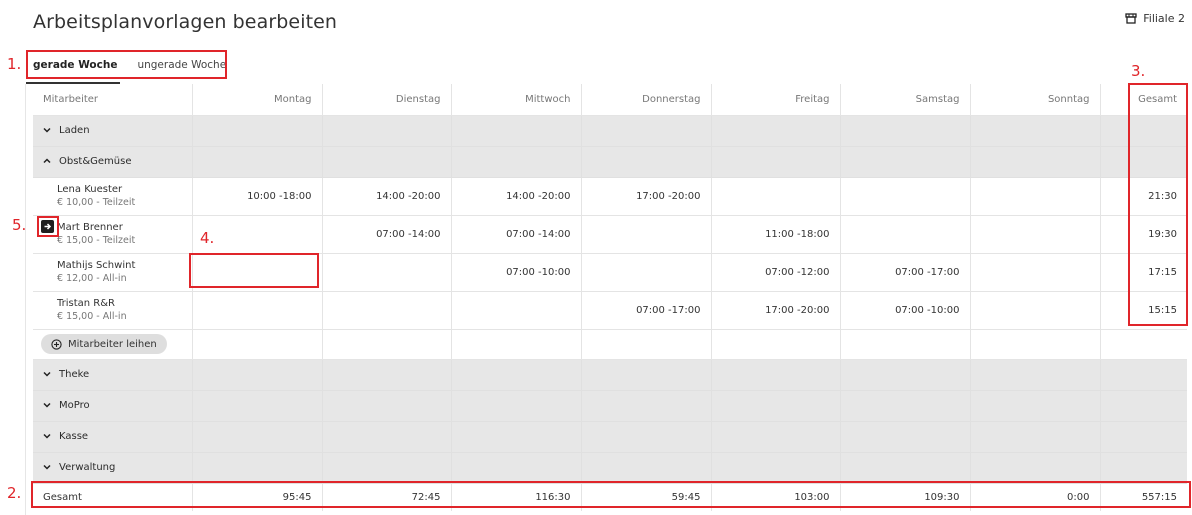 The image size is (1192, 515). What do you see at coordinates (96, 265) in the screenshot?
I see `employee-name: Mathijs Schwint` at bounding box center [96, 265].